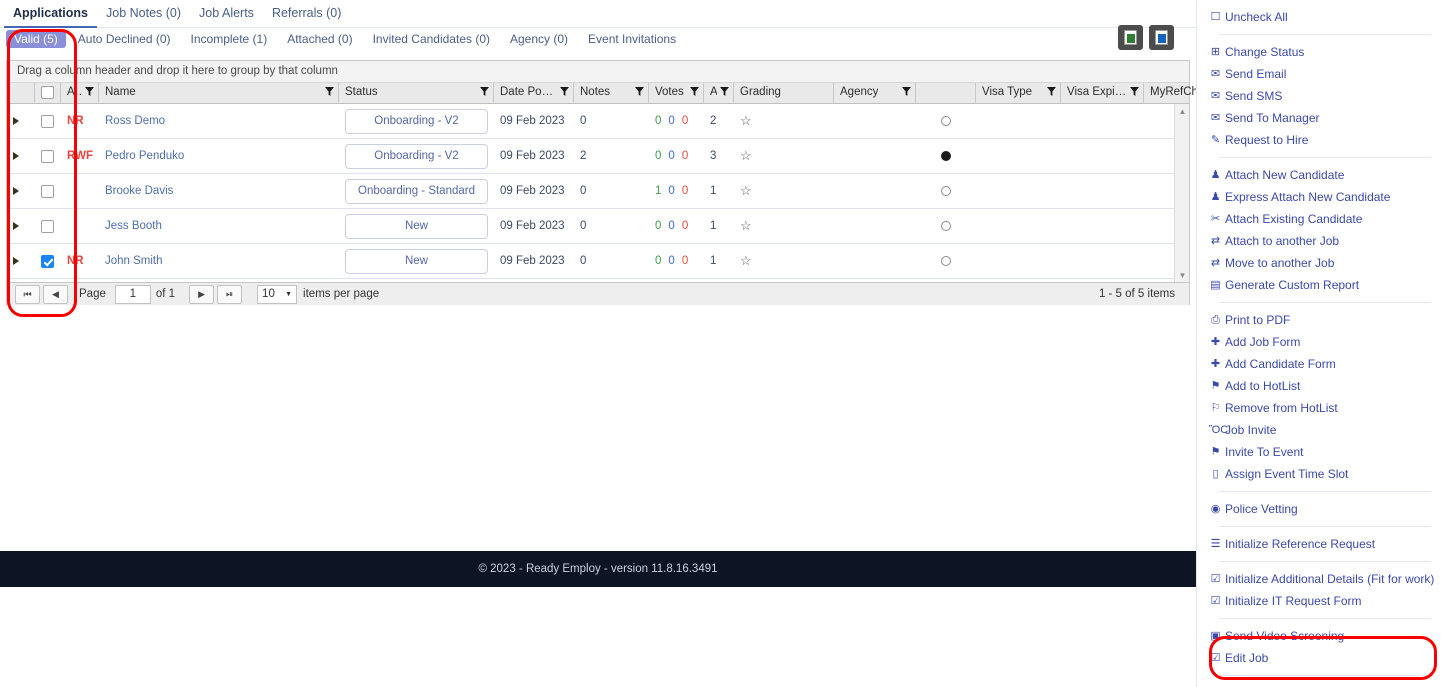 Image resolution: width=1445 pixels, height=687 pixels. Describe the element at coordinates (132, 294) in the screenshot. I see `pager-page-input: 1` at that location.